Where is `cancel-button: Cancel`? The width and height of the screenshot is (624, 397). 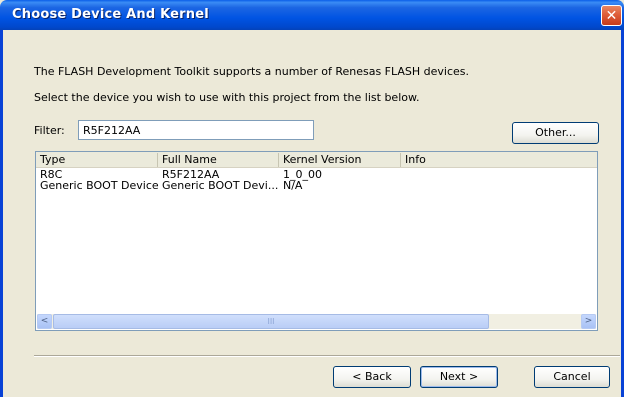
cancel-button: Cancel is located at coordinates (572, 377).